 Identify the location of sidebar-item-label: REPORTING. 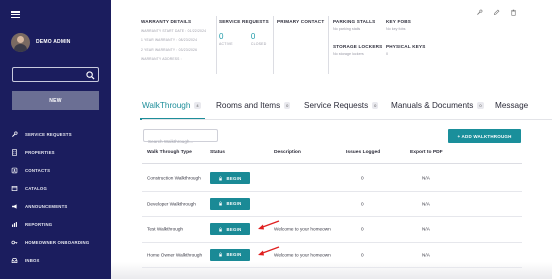
(39, 225).